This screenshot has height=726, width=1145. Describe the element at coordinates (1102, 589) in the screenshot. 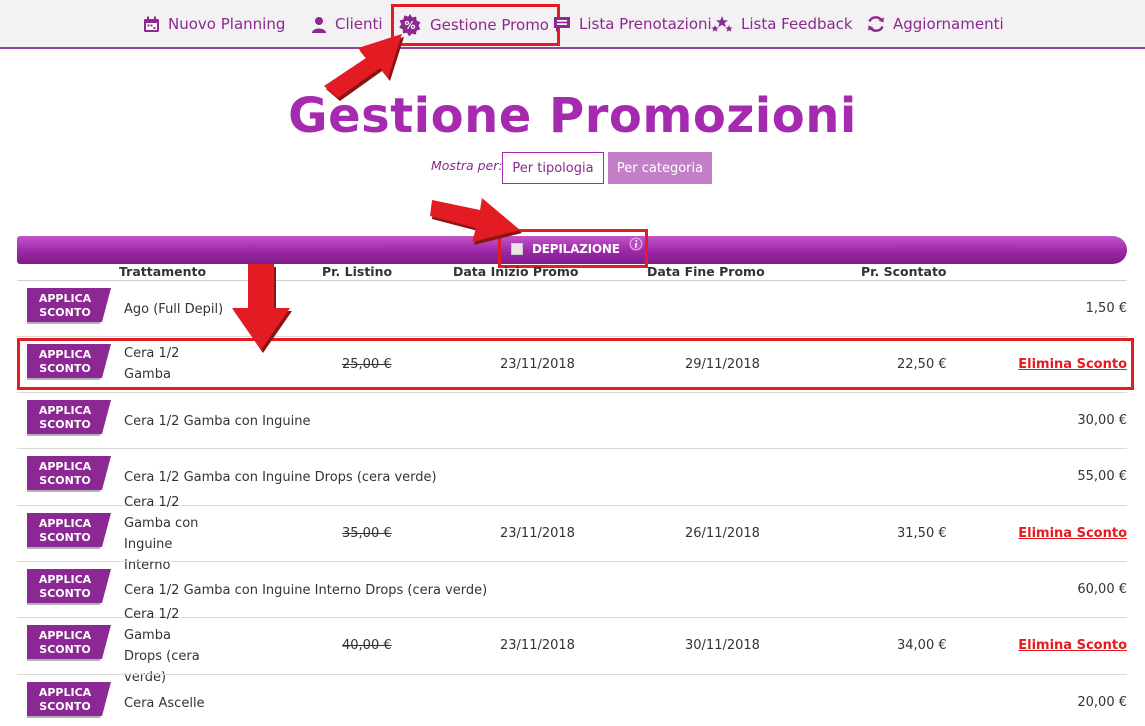

I see `treatment-price: 60,00 €` at that location.